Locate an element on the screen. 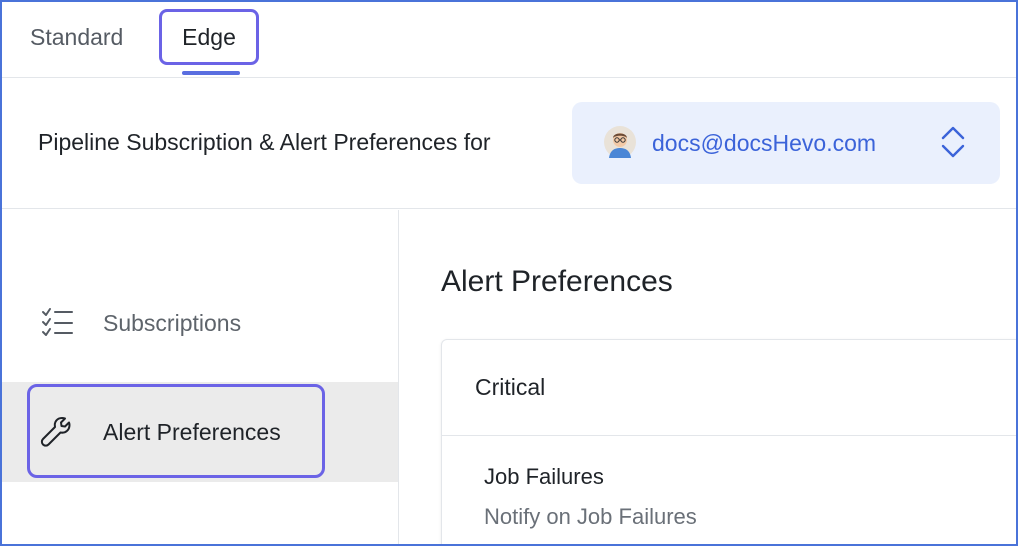  sidebar-item-label: Subscriptions is located at coordinates (172, 322).